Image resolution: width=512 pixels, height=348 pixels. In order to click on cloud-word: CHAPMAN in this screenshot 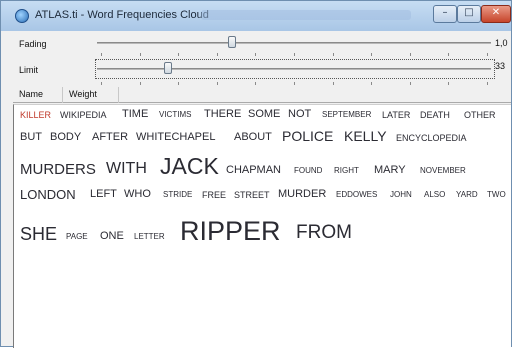, I will do `click(253, 170)`.